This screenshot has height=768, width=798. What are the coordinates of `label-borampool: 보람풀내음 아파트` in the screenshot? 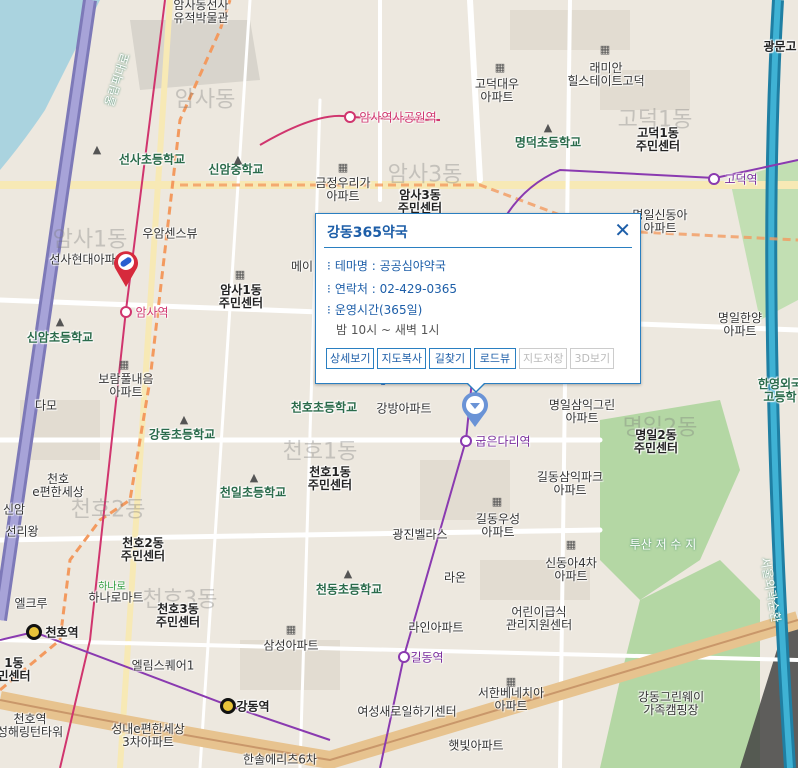 It's located at (125, 386).